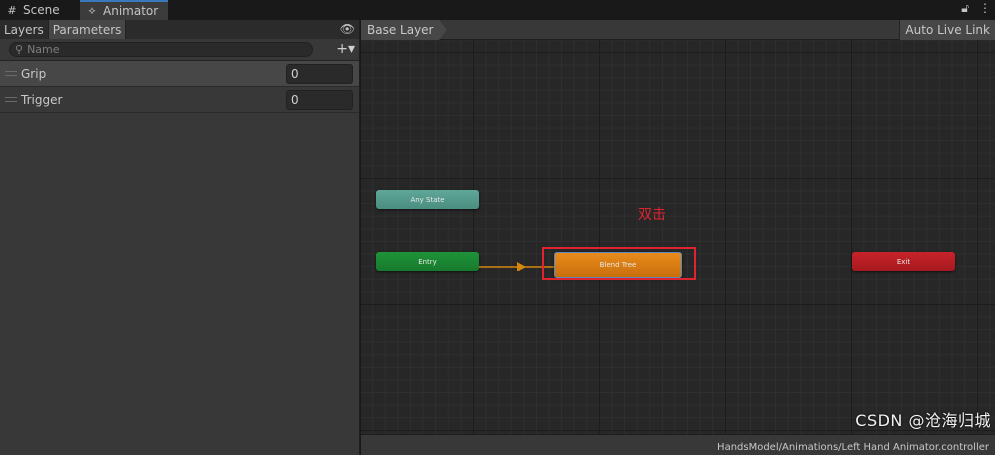  I want to click on window-tab-bar: # Scene ⟡ Animator 🔓︎ ⋮, so click(497, 10).